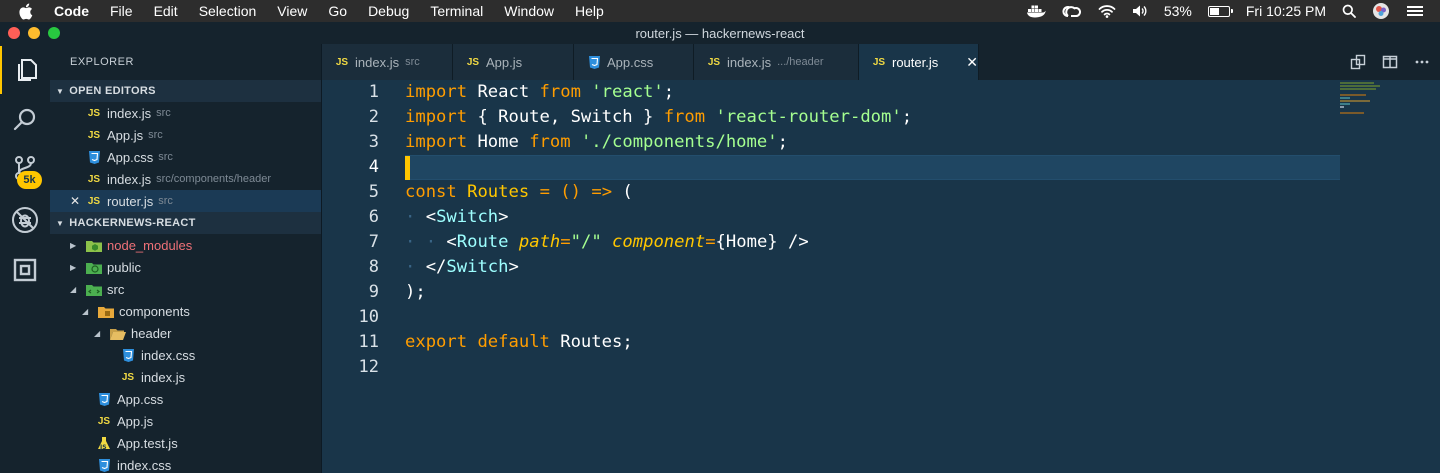 This screenshot has width=1440, height=473. I want to click on code-token: {Home} />, so click(762, 242).